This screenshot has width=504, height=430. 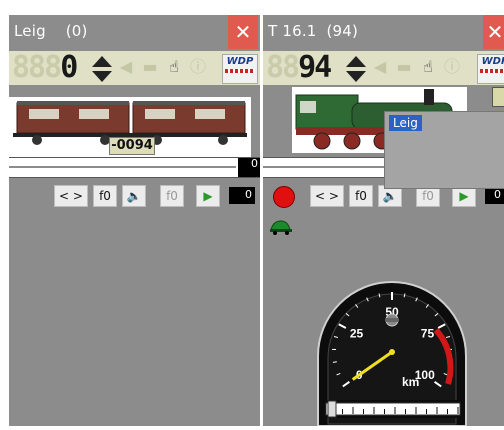 I want to click on gauge-slider-track, so click(x=393, y=409).